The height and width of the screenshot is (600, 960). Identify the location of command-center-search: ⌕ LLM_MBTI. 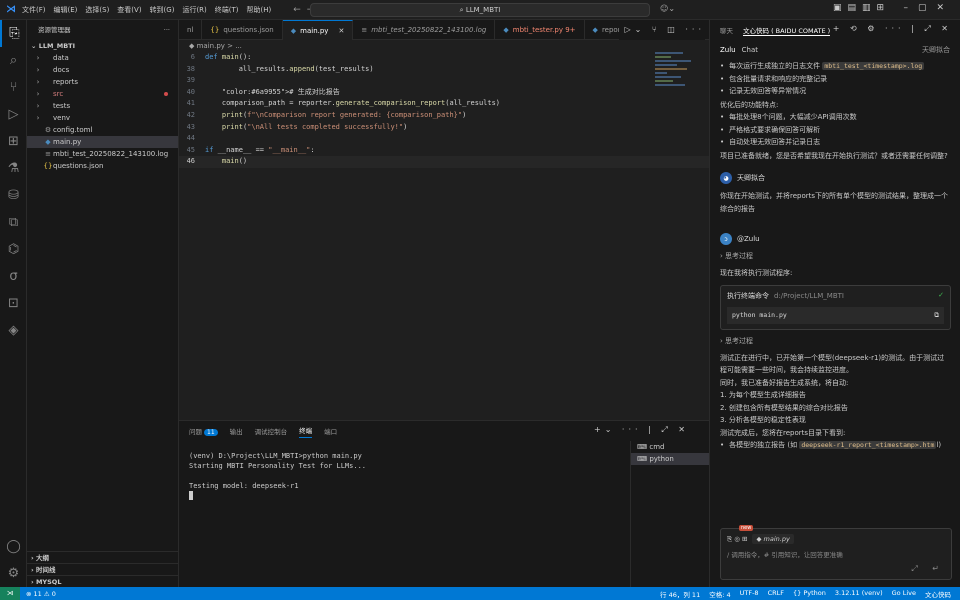
(480, 10).